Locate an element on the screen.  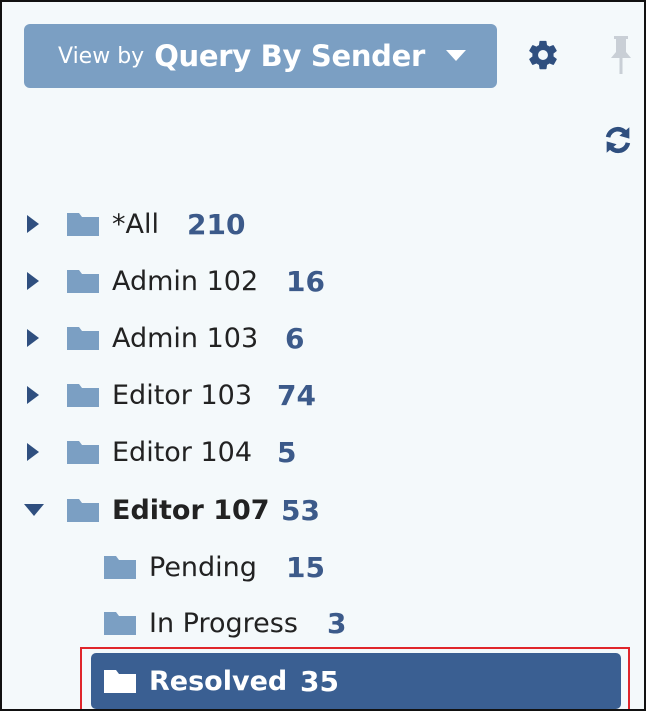
tree-item-resolved: Resolved 35 is located at coordinates (322, 681).